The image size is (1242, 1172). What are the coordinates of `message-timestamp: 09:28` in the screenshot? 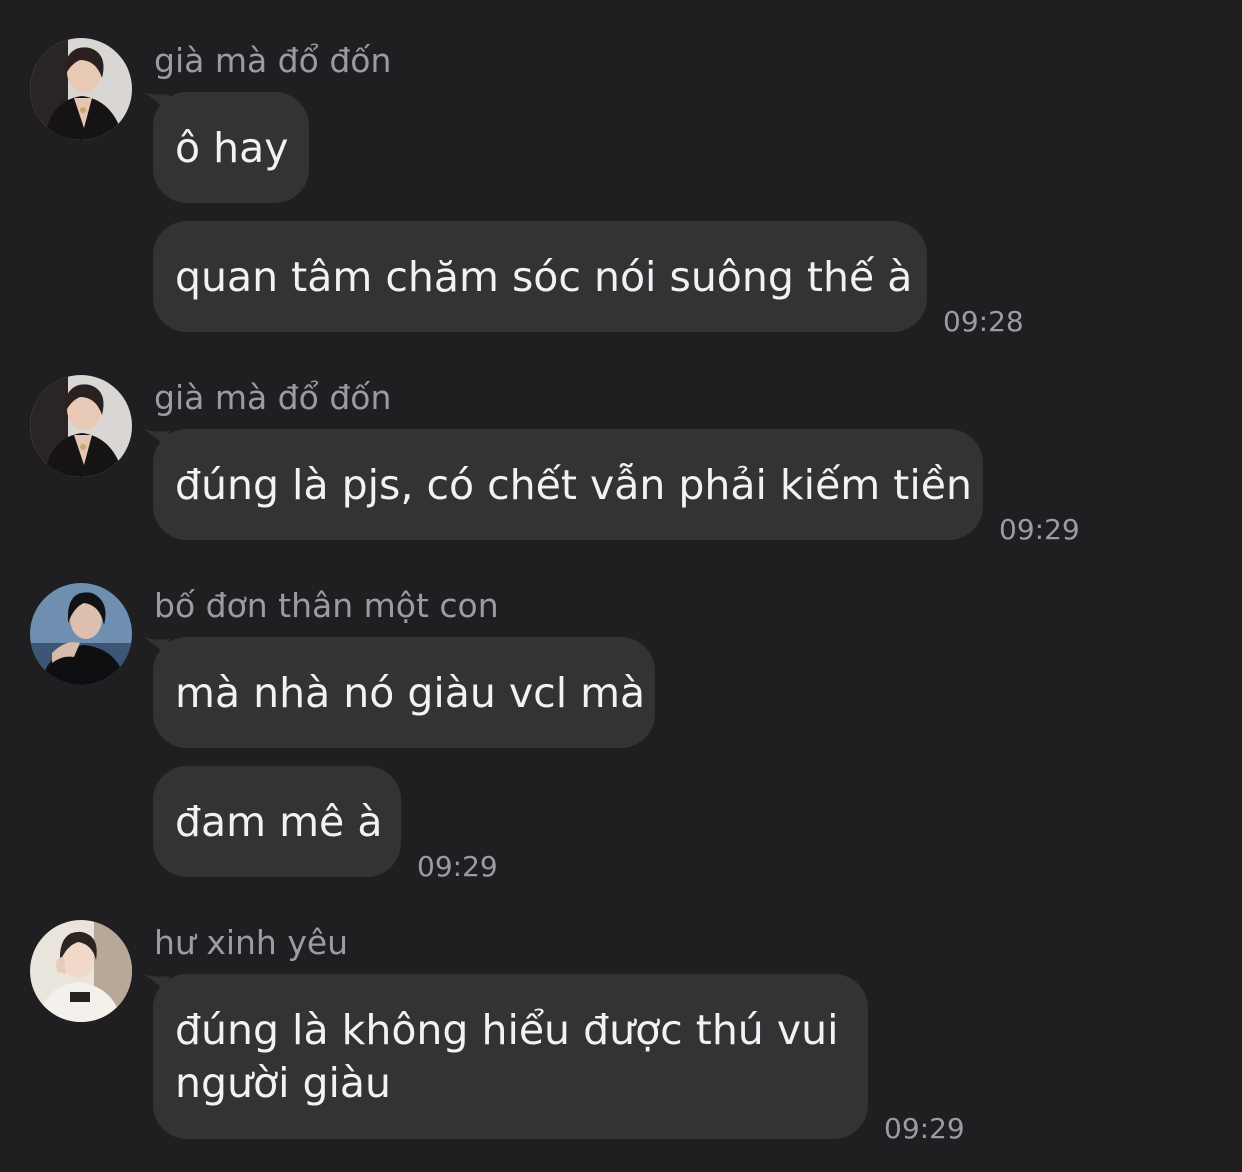 It's located at (983, 321).